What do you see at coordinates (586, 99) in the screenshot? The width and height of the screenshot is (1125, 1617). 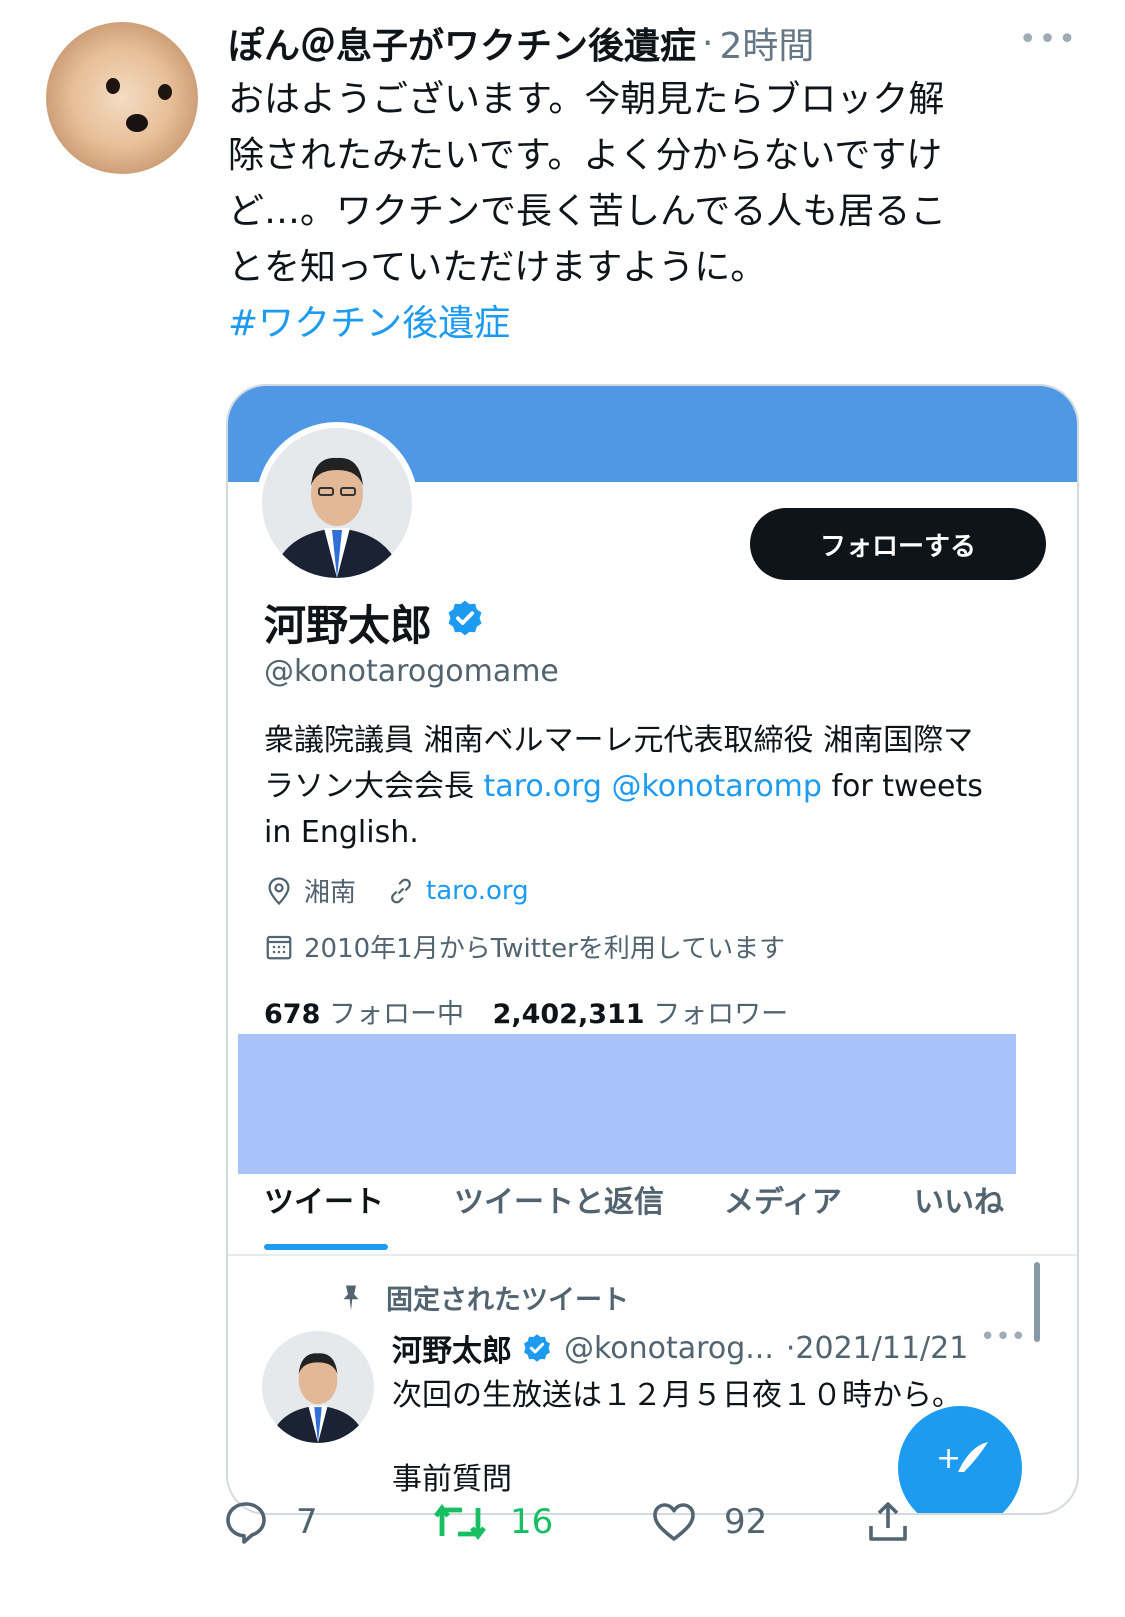 I see `tweet-text-line: おはようございます。今朝見たらブロック解` at bounding box center [586, 99].